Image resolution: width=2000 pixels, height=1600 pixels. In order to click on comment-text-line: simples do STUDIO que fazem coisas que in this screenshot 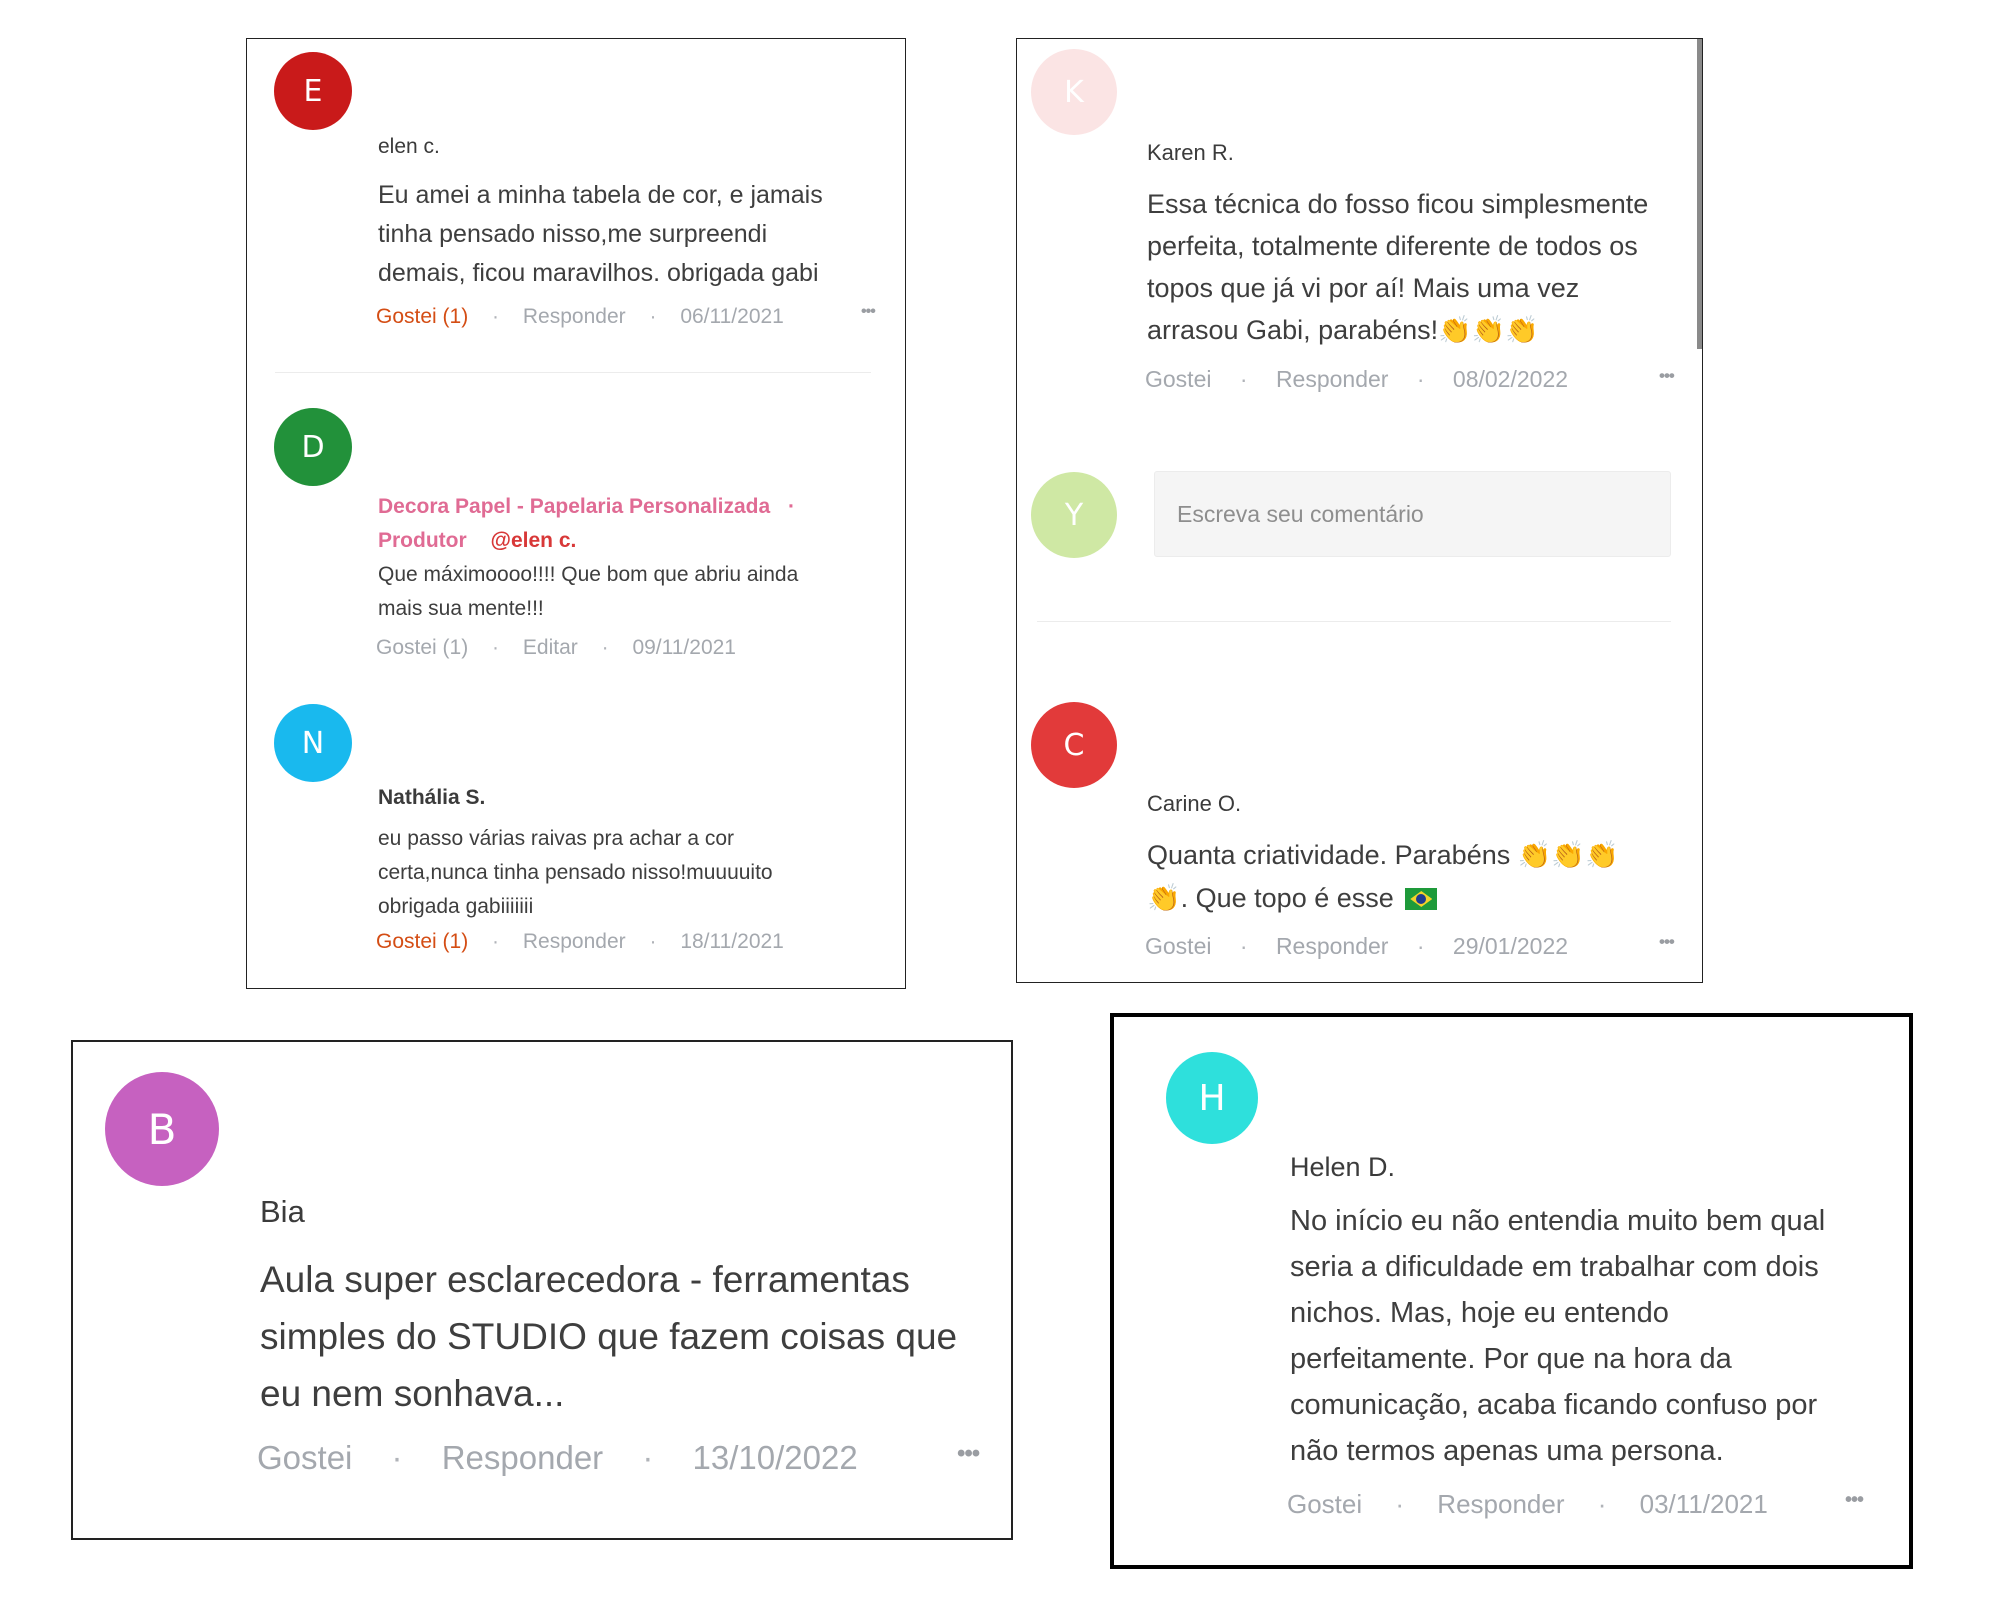, I will do `click(609, 1336)`.